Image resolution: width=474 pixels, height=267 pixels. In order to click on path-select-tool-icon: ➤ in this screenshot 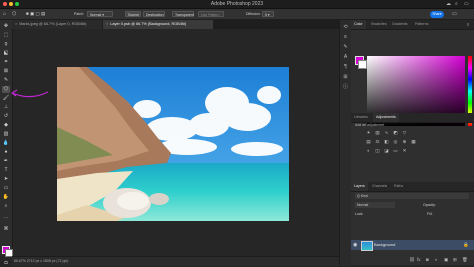, I will do `click(6, 179)`.